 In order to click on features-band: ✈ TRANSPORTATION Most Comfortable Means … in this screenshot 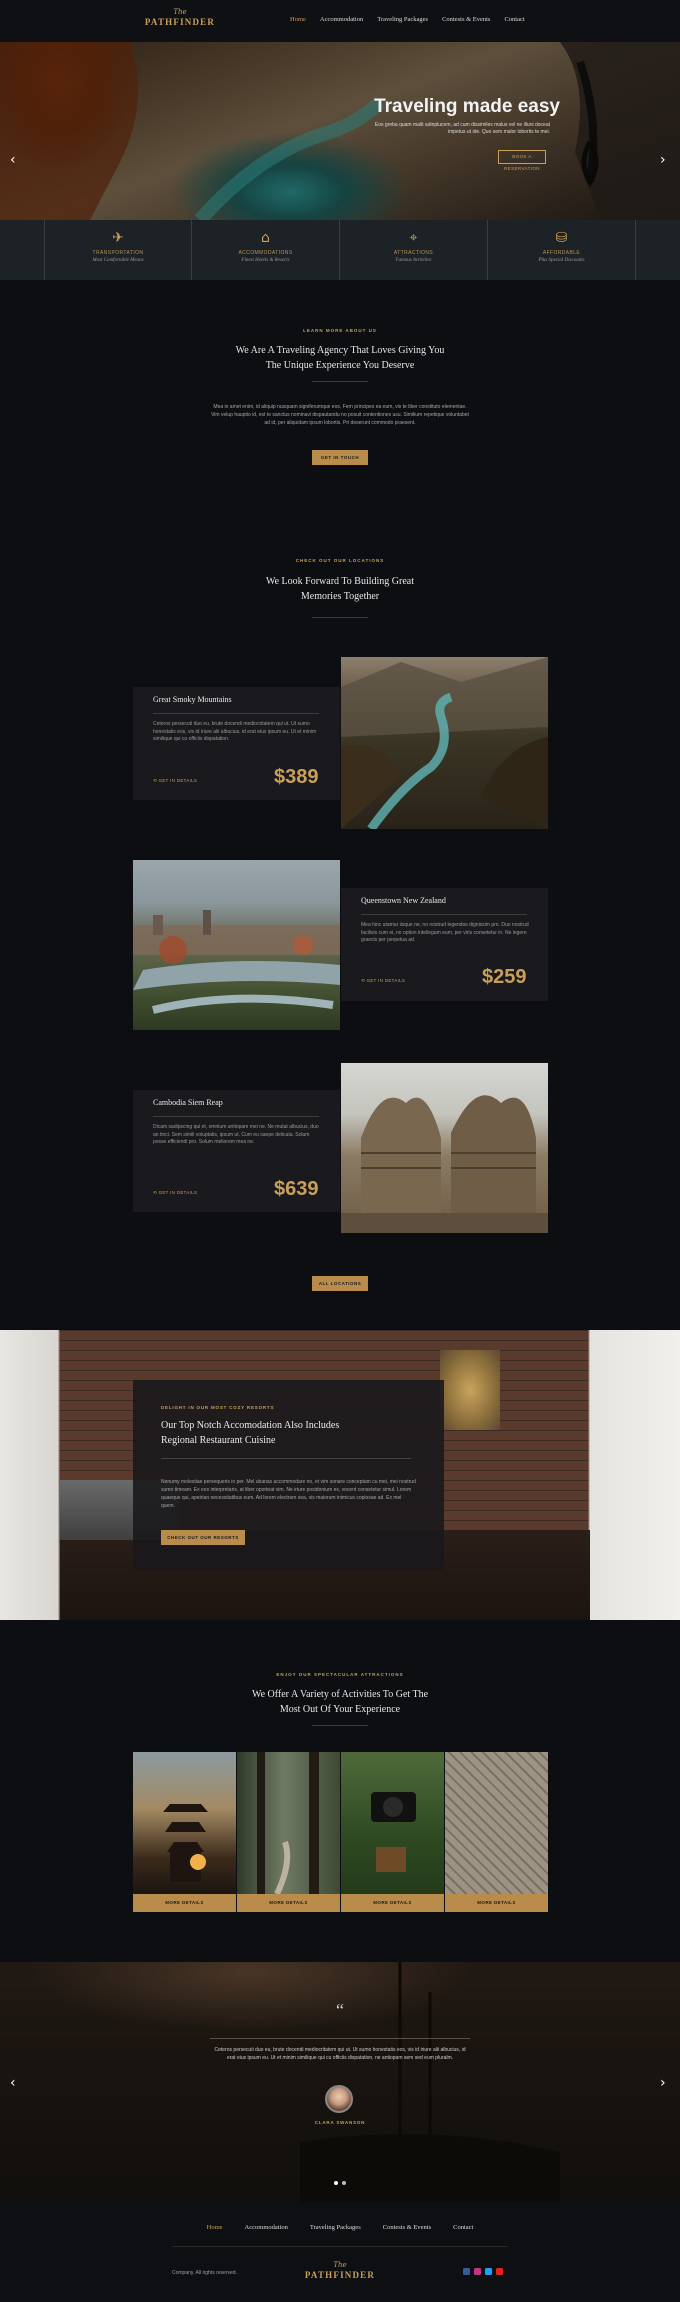, I will do `click(340, 250)`.